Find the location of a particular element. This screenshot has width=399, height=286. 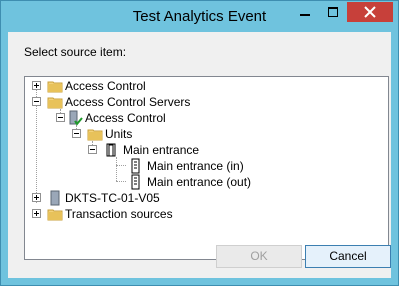

tree-node-label: Main entrance (in) is located at coordinates (195, 166).